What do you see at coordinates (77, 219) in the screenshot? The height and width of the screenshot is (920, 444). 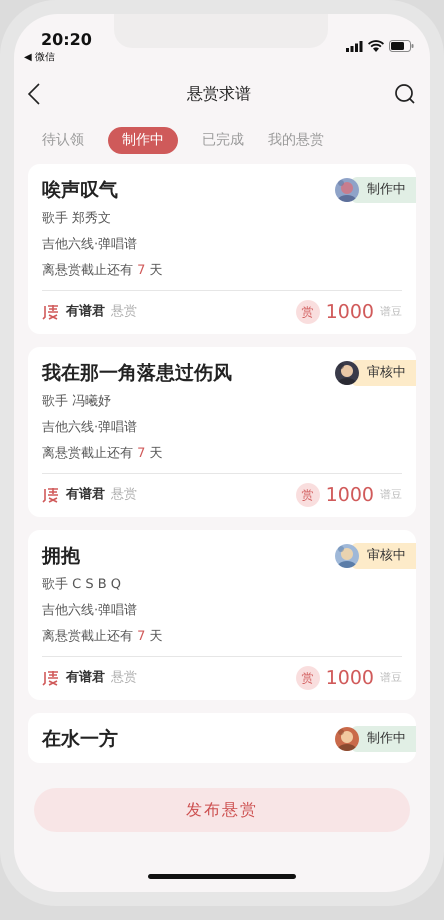 I see `singer-text: 歌手 郑秀文` at bounding box center [77, 219].